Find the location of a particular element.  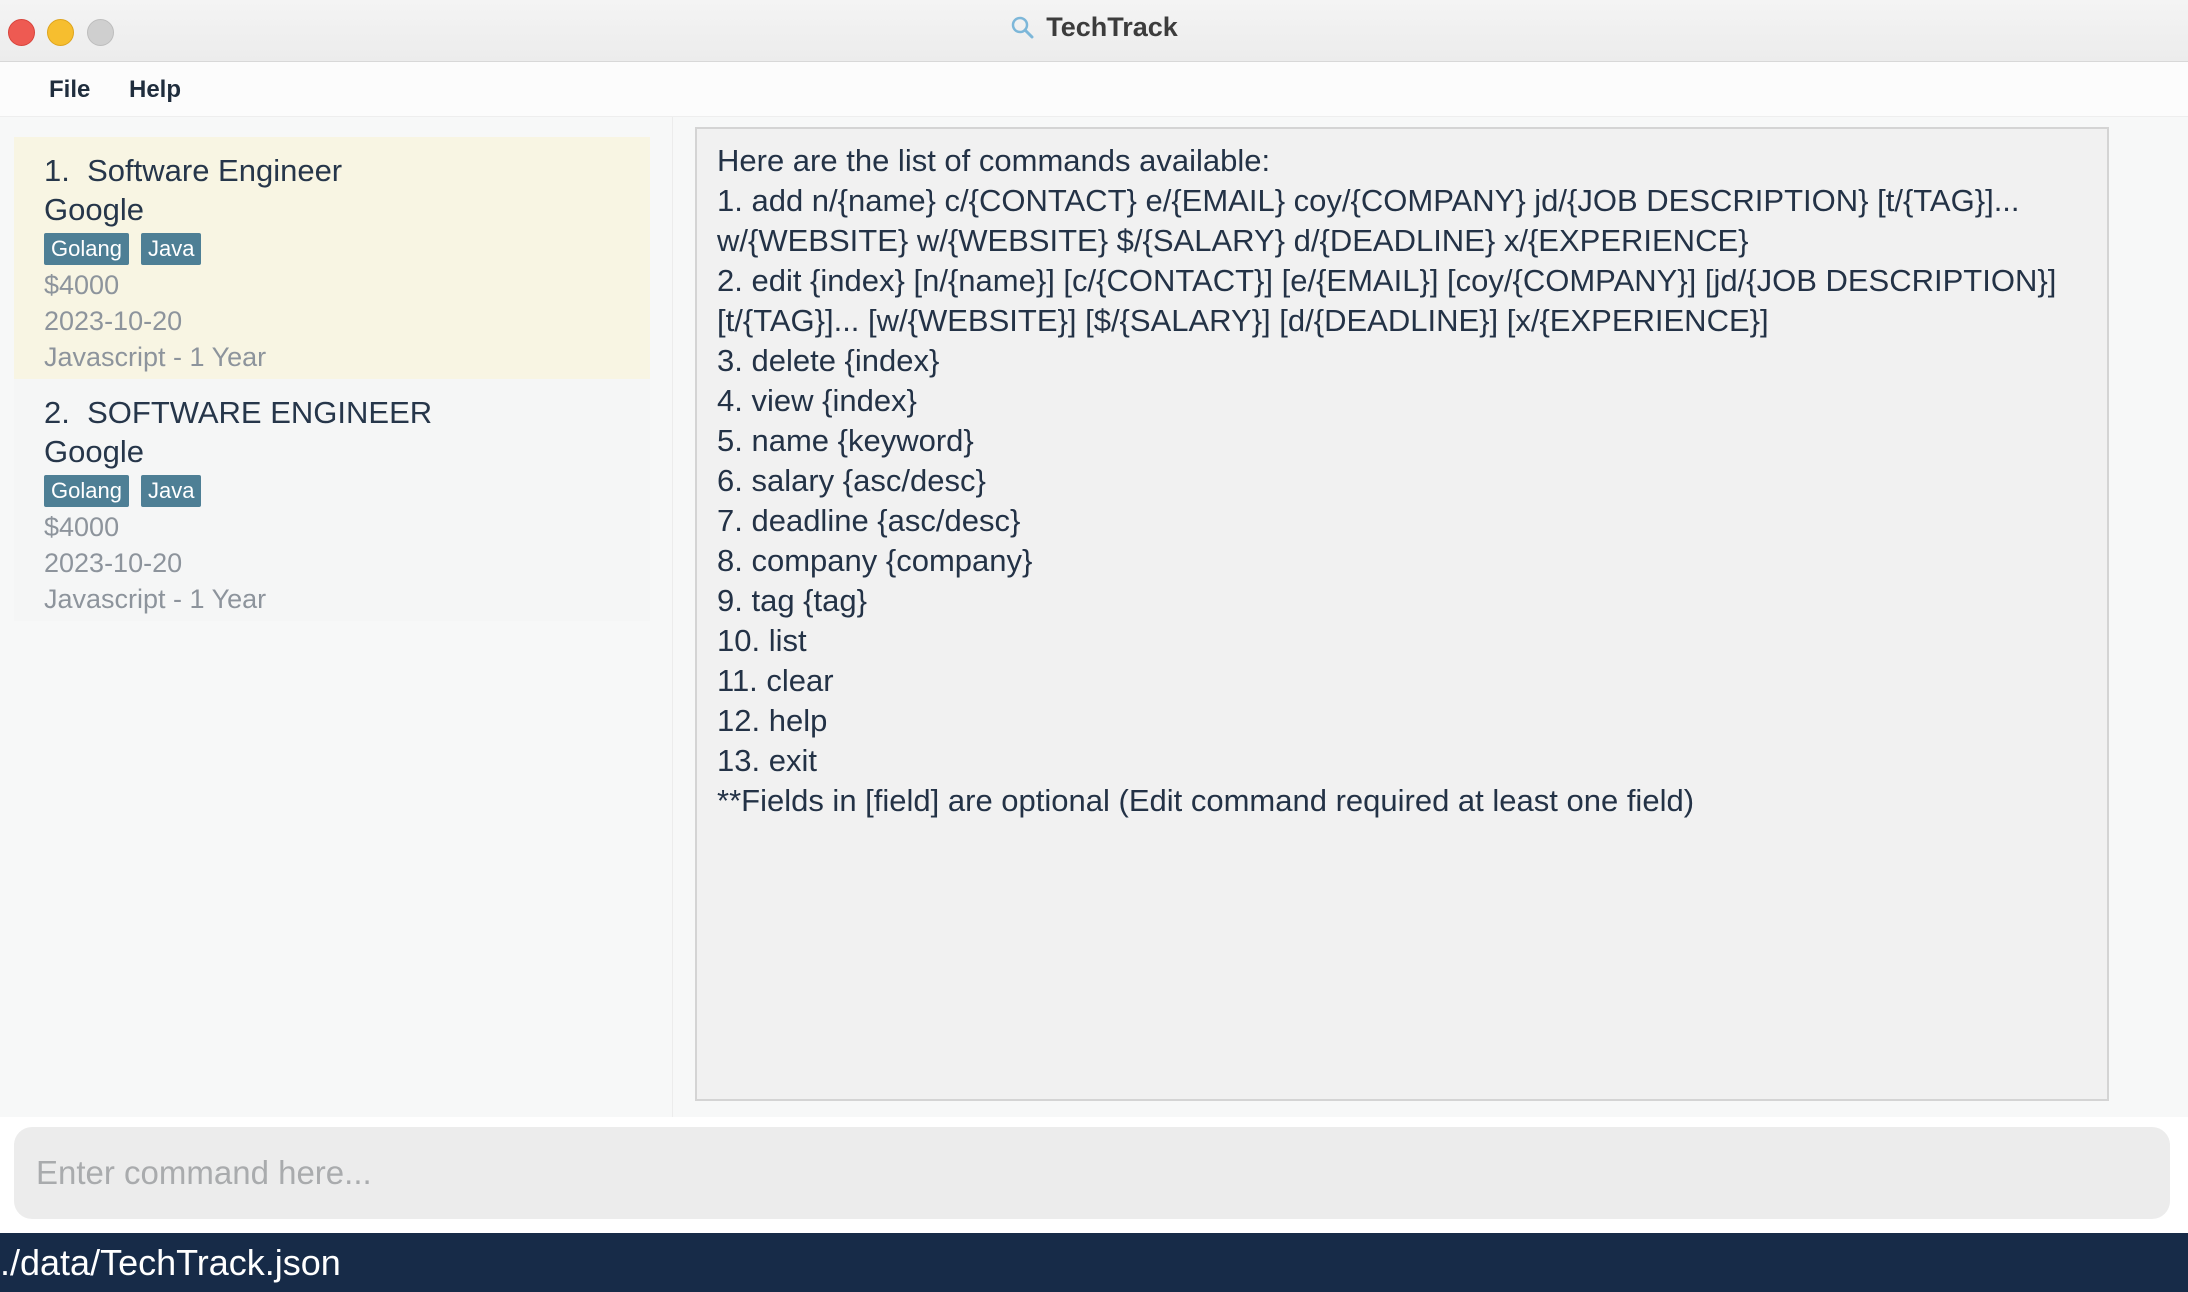

menu-bar: File Help is located at coordinates (1094, 89).